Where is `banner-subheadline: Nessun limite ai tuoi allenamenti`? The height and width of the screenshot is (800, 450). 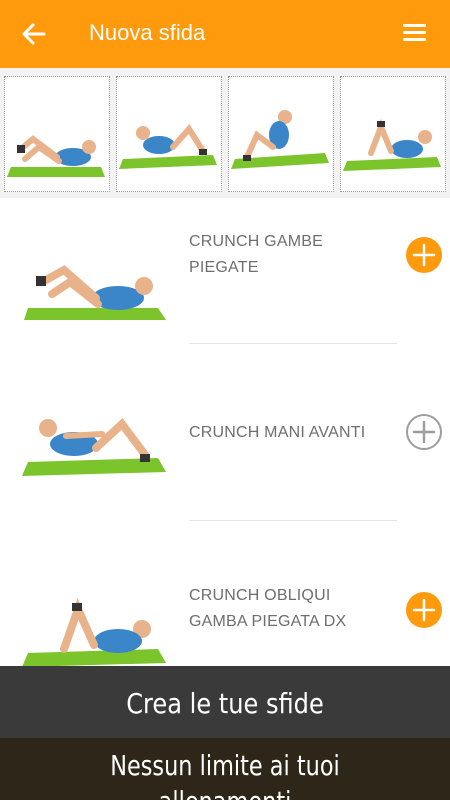 banner-subheadline: Nessun limite ai tuoi allenamenti is located at coordinates (225, 774).